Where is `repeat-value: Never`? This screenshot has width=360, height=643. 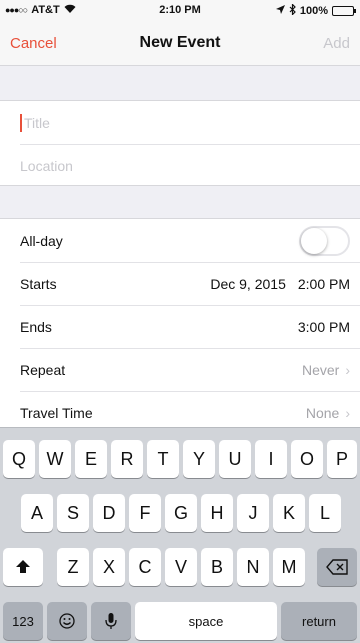
repeat-value: Never is located at coordinates (320, 369).